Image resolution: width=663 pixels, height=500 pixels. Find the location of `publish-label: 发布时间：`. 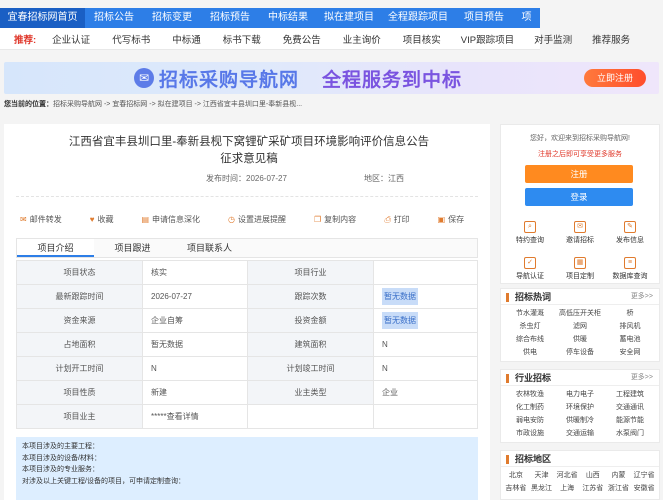

publish-label: 发布时间： is located at coordinates (226, 178).